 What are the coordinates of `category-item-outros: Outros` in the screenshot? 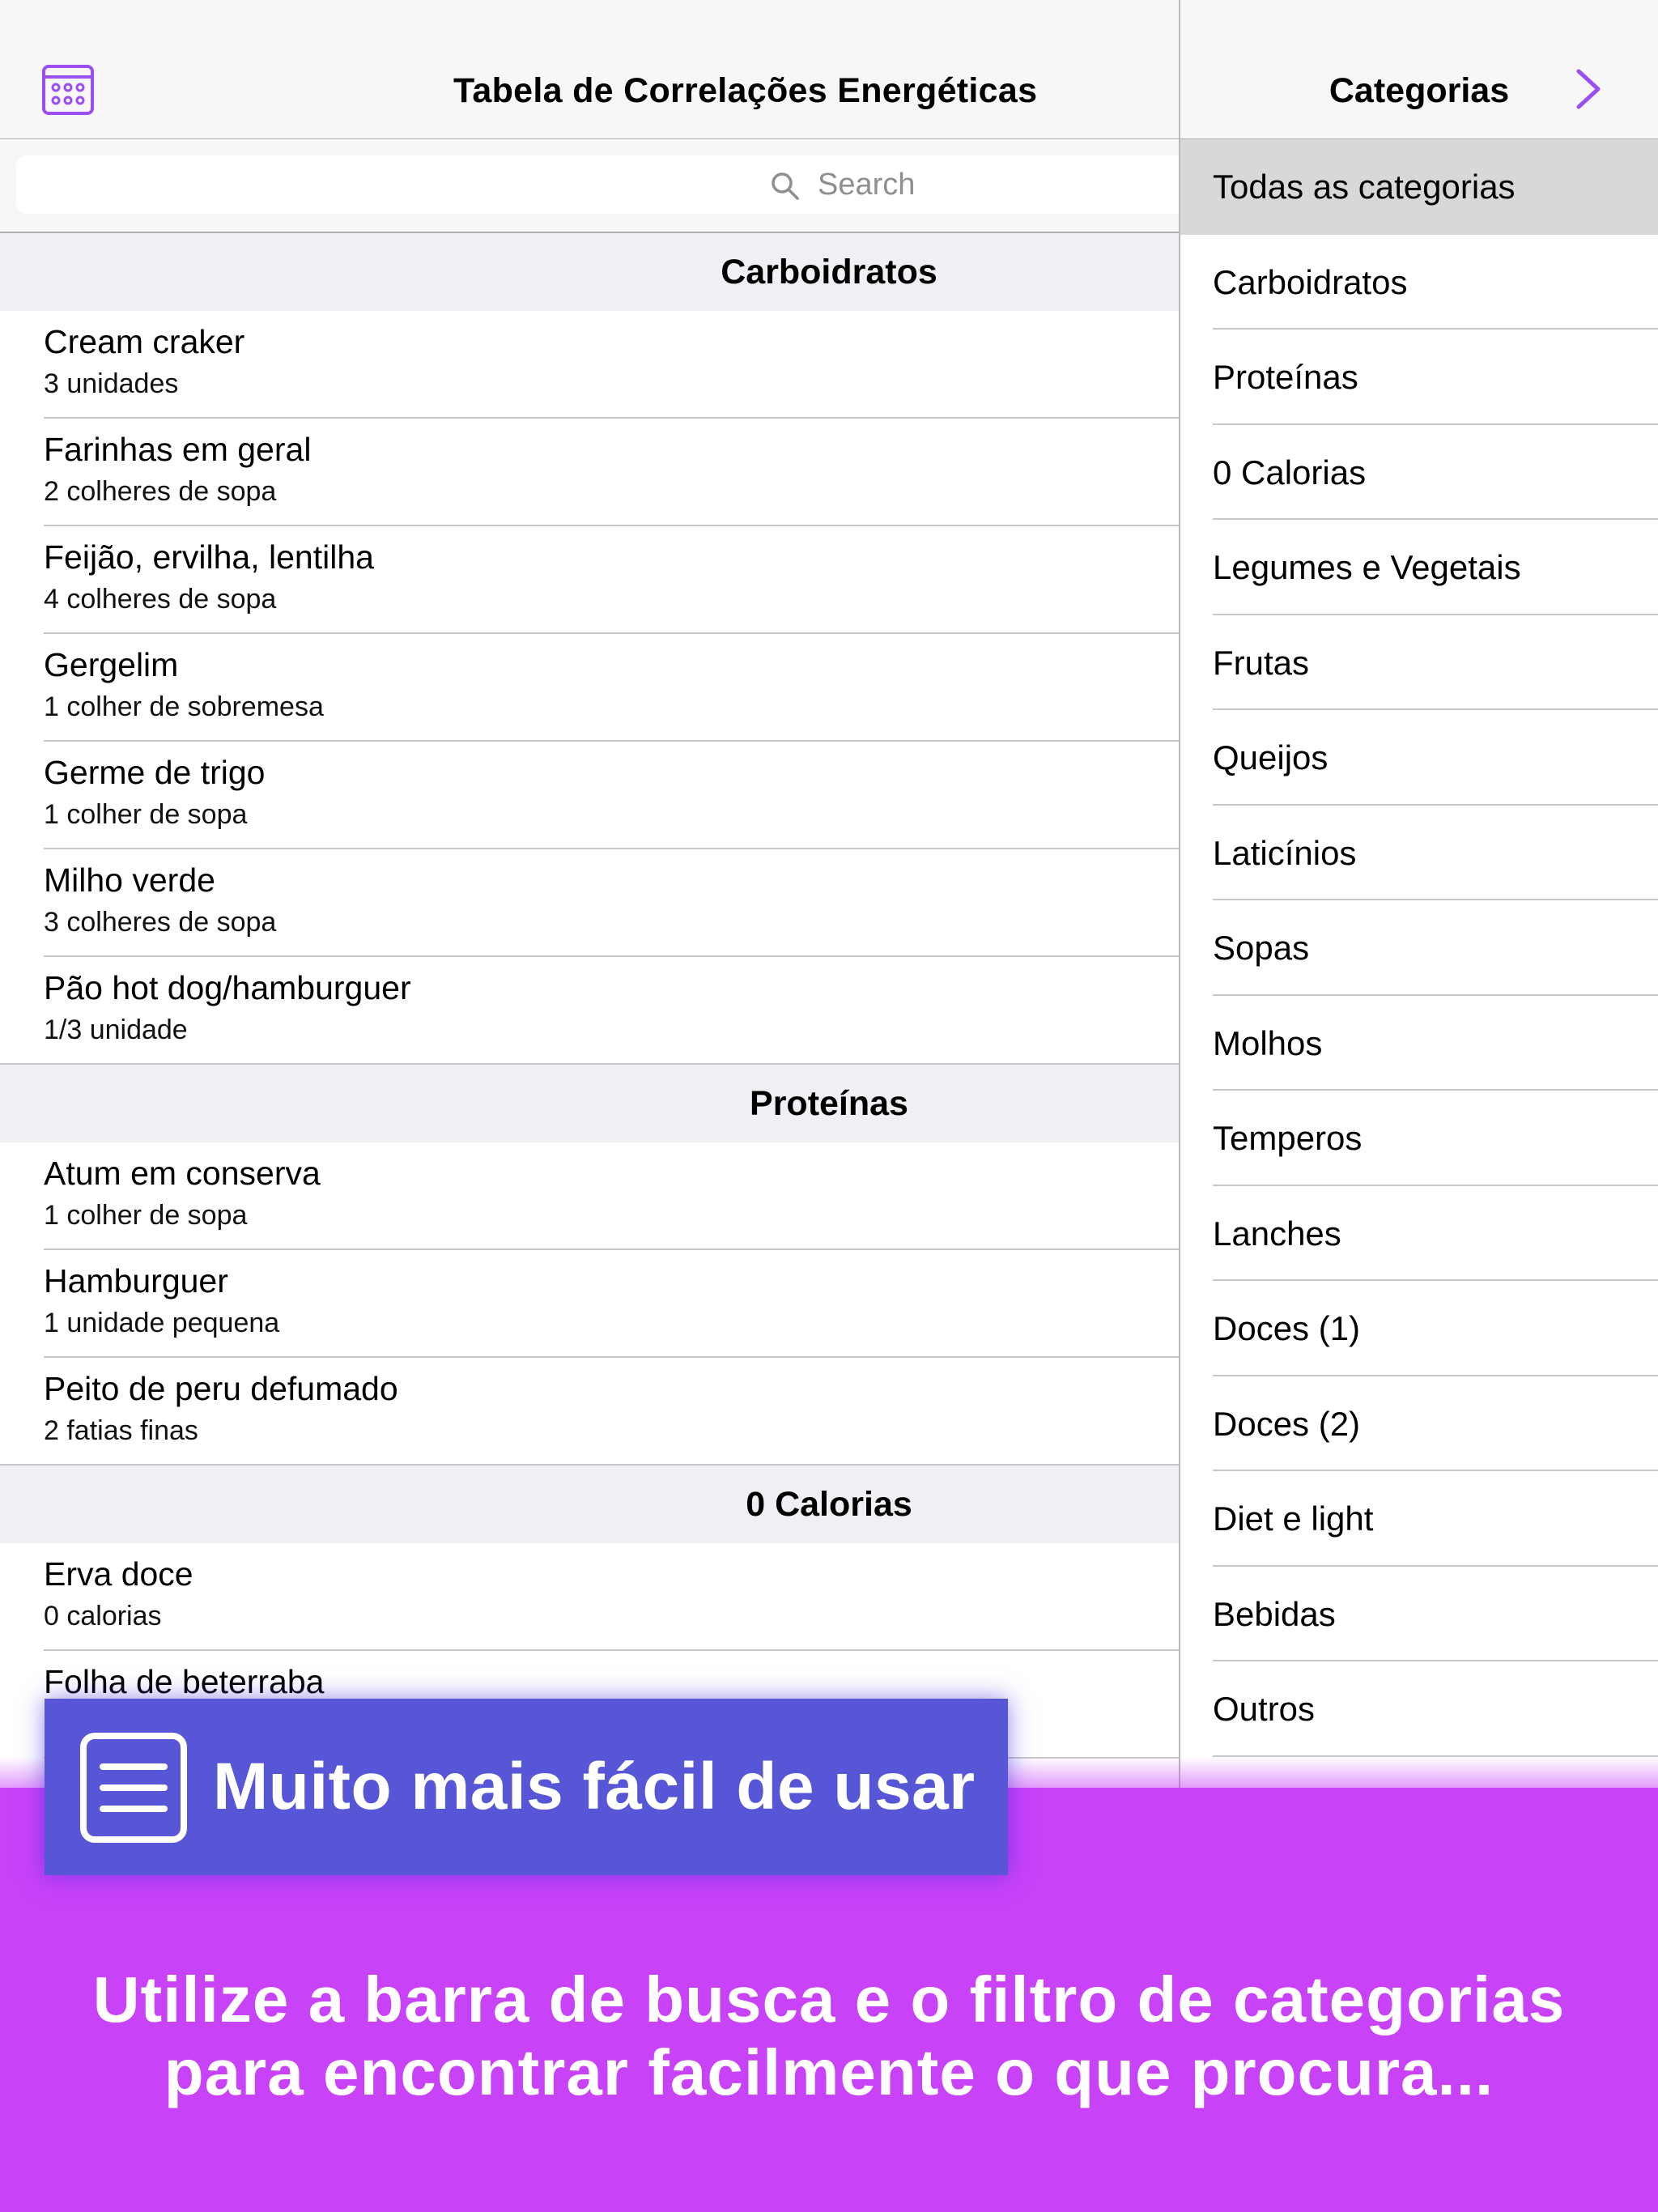 It's located at (1419, 1709).